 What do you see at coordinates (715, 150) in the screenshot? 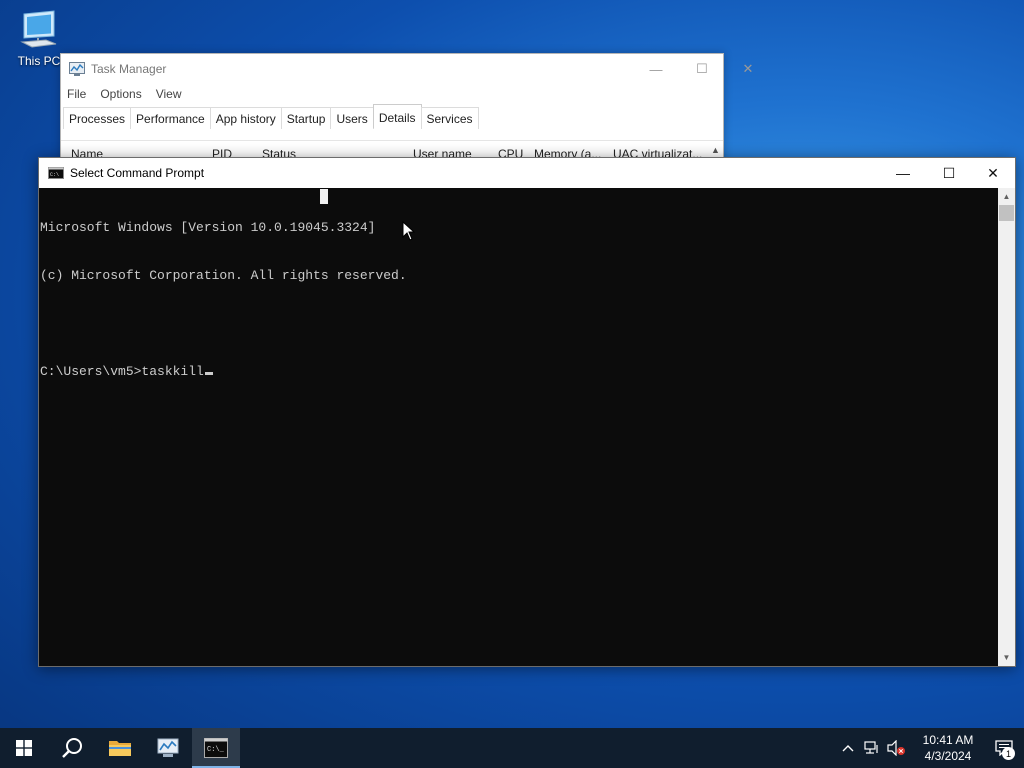
I see `scroll-up-icon: ▲` at bounding box center [715, 150].